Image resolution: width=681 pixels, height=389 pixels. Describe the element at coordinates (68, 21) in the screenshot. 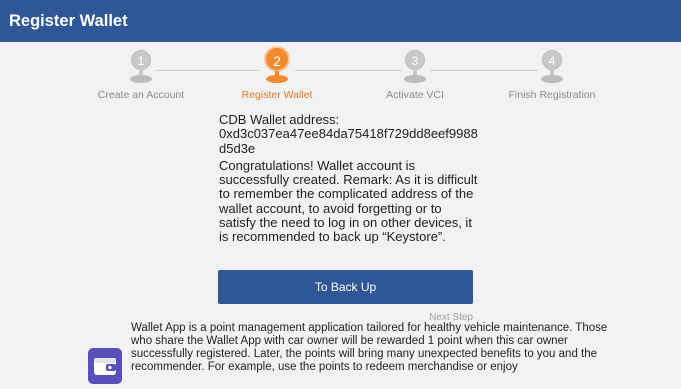

I see `page-title: Register Wallet` at that location.